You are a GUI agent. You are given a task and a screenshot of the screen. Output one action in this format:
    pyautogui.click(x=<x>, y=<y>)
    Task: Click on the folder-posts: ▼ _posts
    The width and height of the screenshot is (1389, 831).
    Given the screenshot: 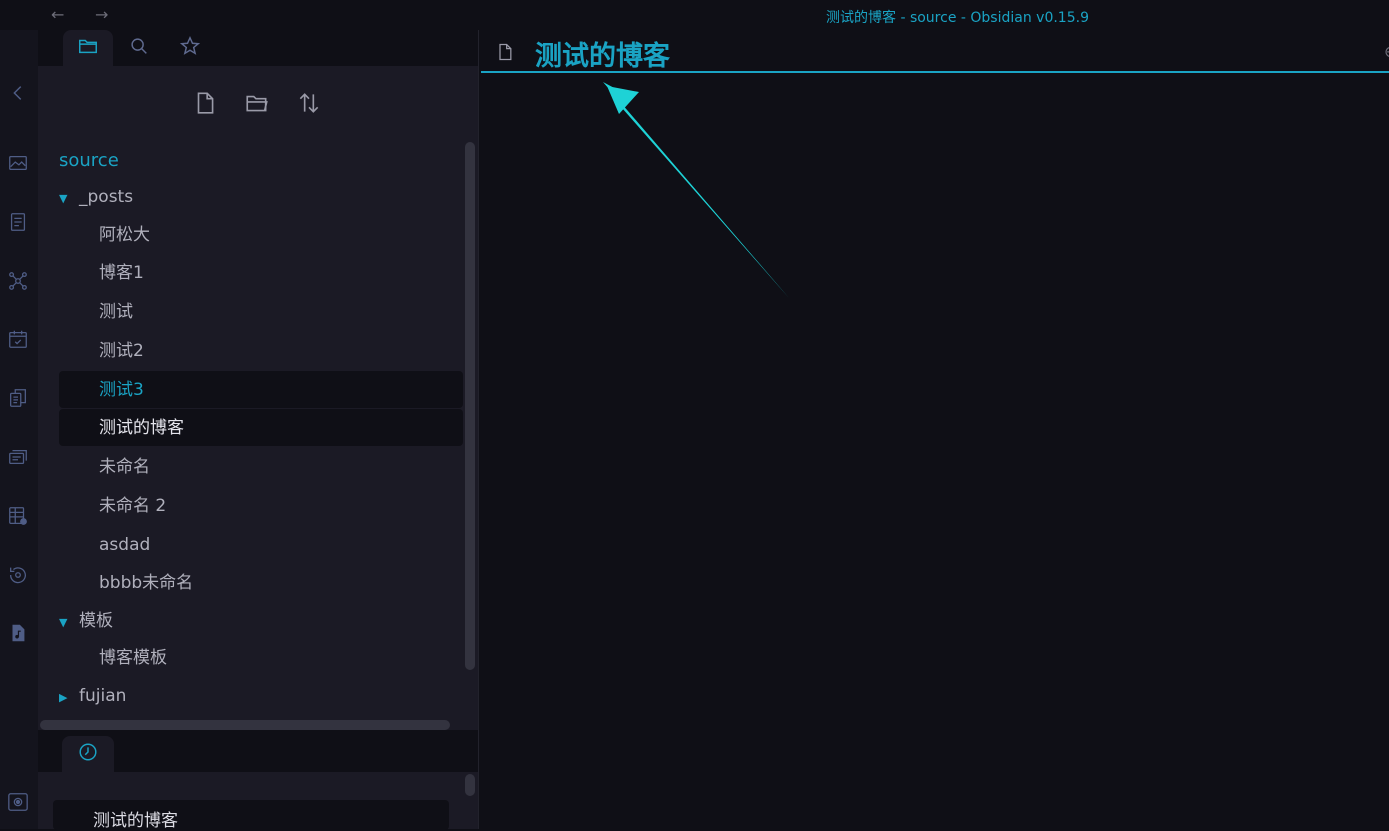 What is the action you would take?
    pyautogui.click(x=96, y=197)
    